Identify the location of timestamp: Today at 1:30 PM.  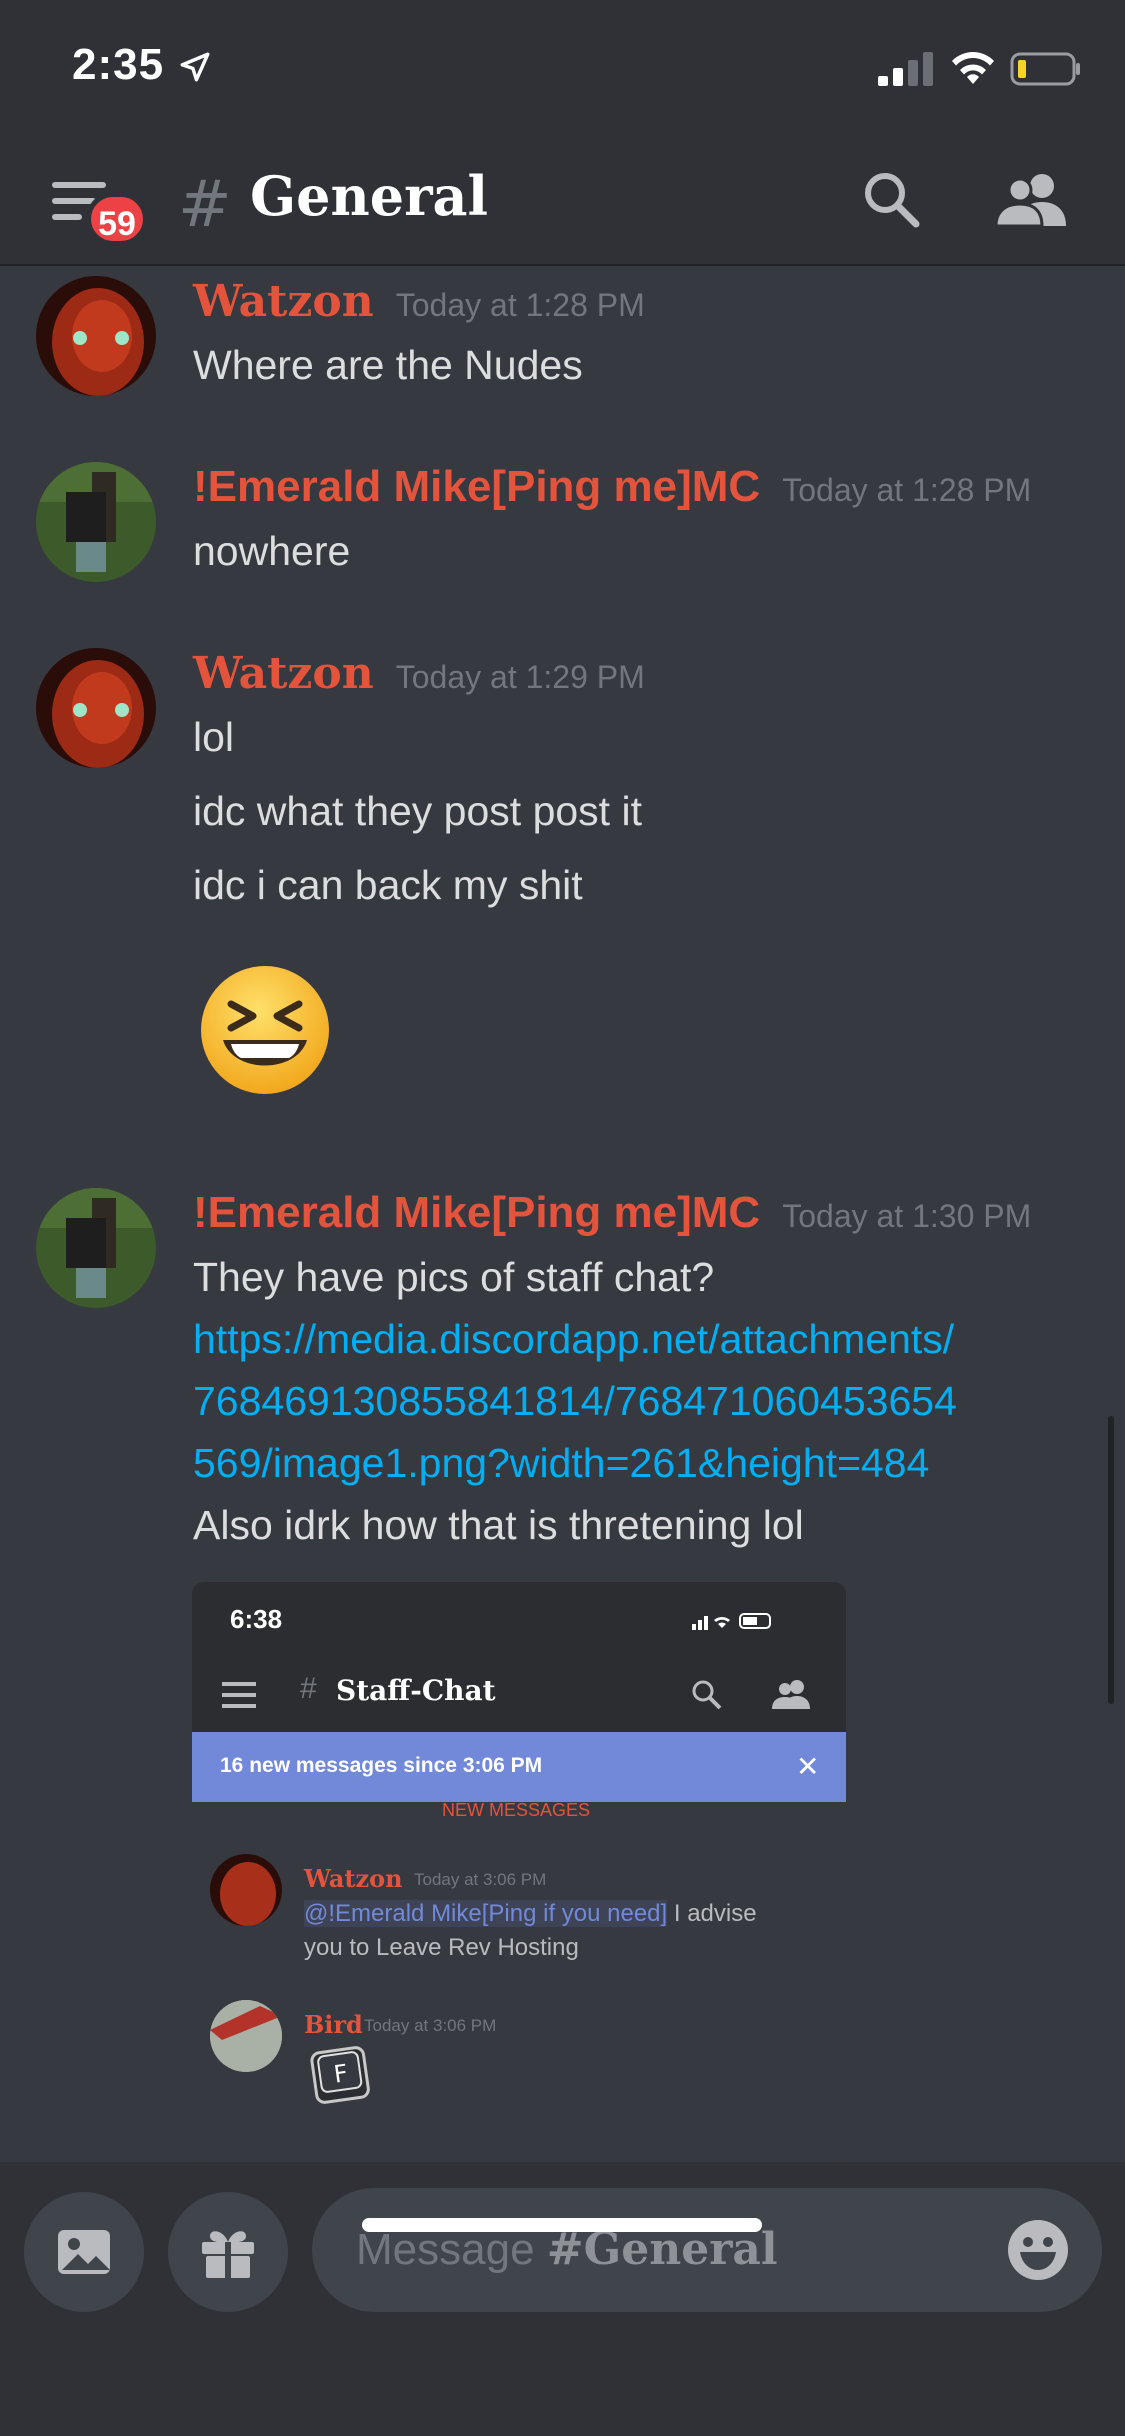
(907, 1216).